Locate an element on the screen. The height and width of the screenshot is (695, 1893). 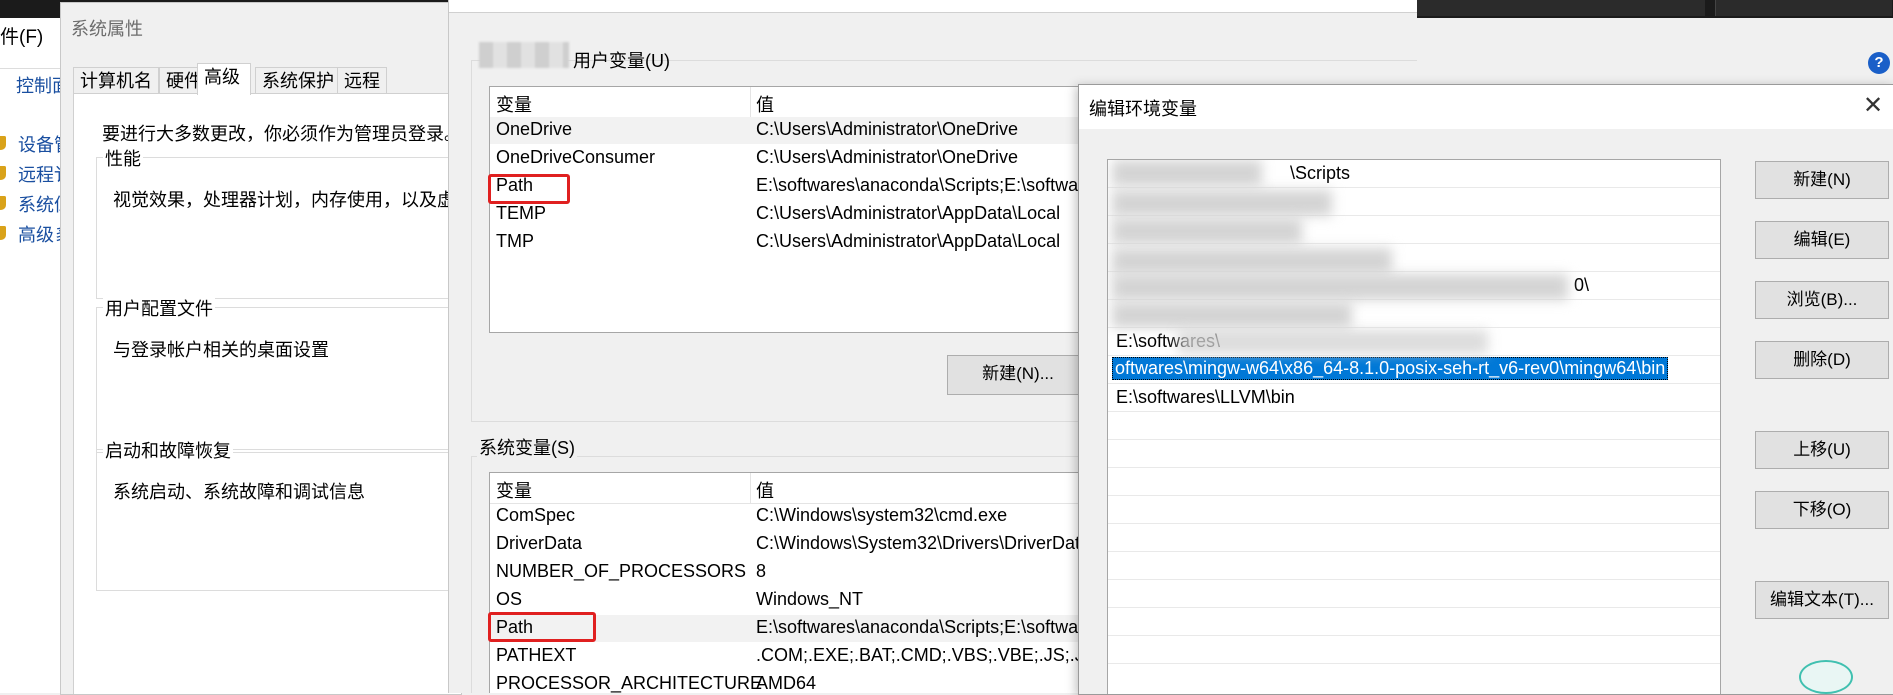
dialog-title: 编辑环境变量 is located at coordinates (1143, 109).